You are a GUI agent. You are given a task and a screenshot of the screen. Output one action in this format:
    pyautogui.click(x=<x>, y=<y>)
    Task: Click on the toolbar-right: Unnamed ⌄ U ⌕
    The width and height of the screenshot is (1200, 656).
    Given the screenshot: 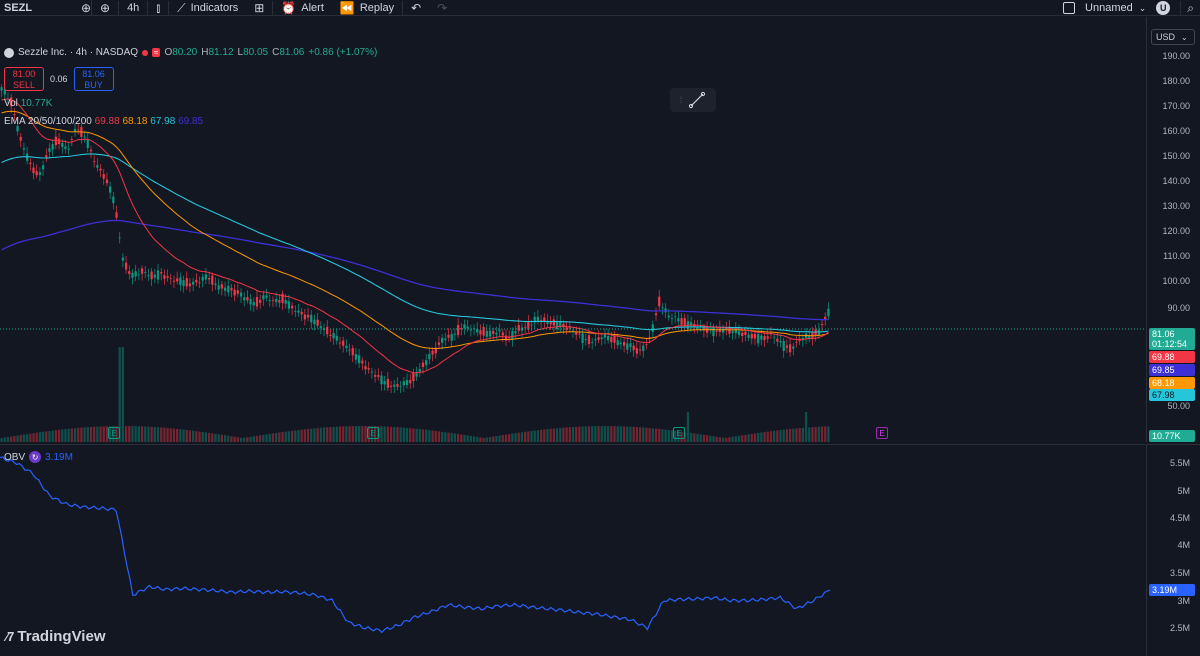 What is the action you would take?
    pyautogui.click(x=1131, y=8)
    